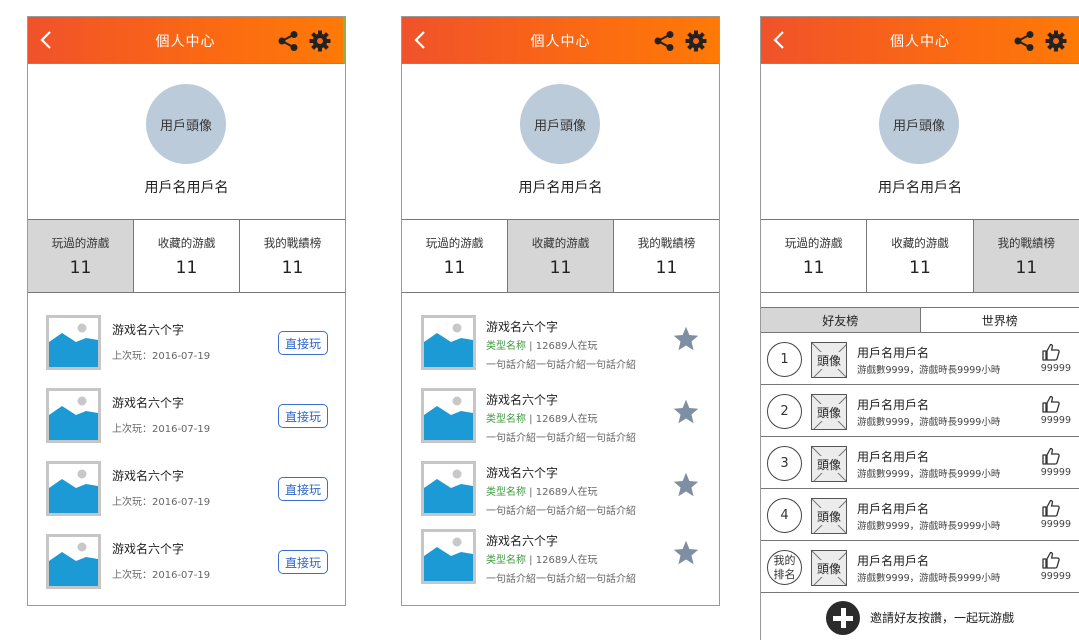 This screenshot has width=1079, height=640. I want to click on invite-friends-button: 邀請好友按讚，一起玩游戲, so click(920, 617).